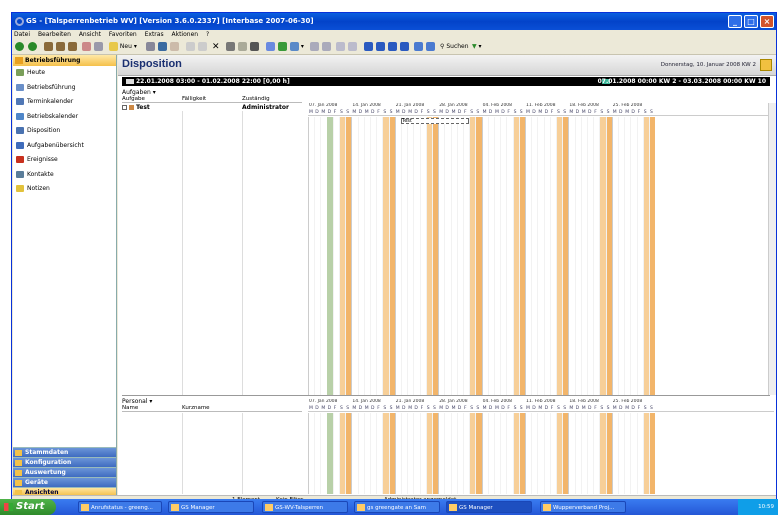 The width and height of the screenshot is (778, 515). I want to click on user-icon, so click(48, 47).